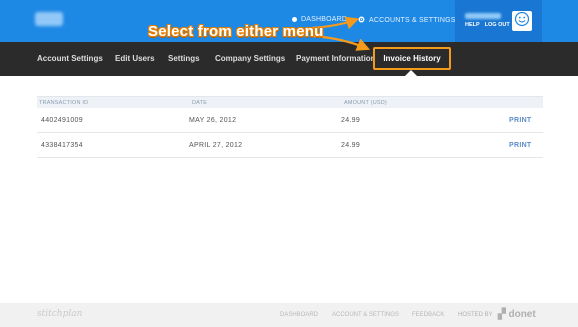 The height and width of the screenshot is (327, 578). I want to click on col-date: DATE, so click(200, 103).